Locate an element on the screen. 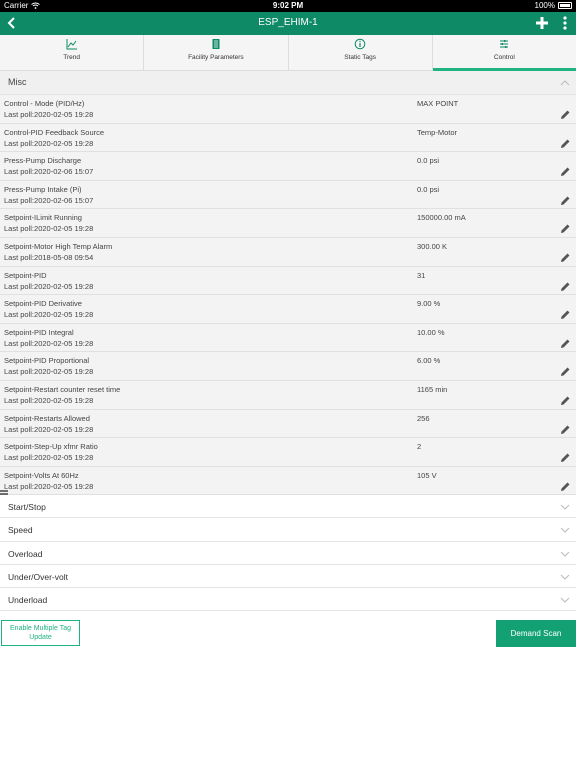 The width and height of the screenshot is (576, 768). tab-label: Control is located at coordinates (504, 57).